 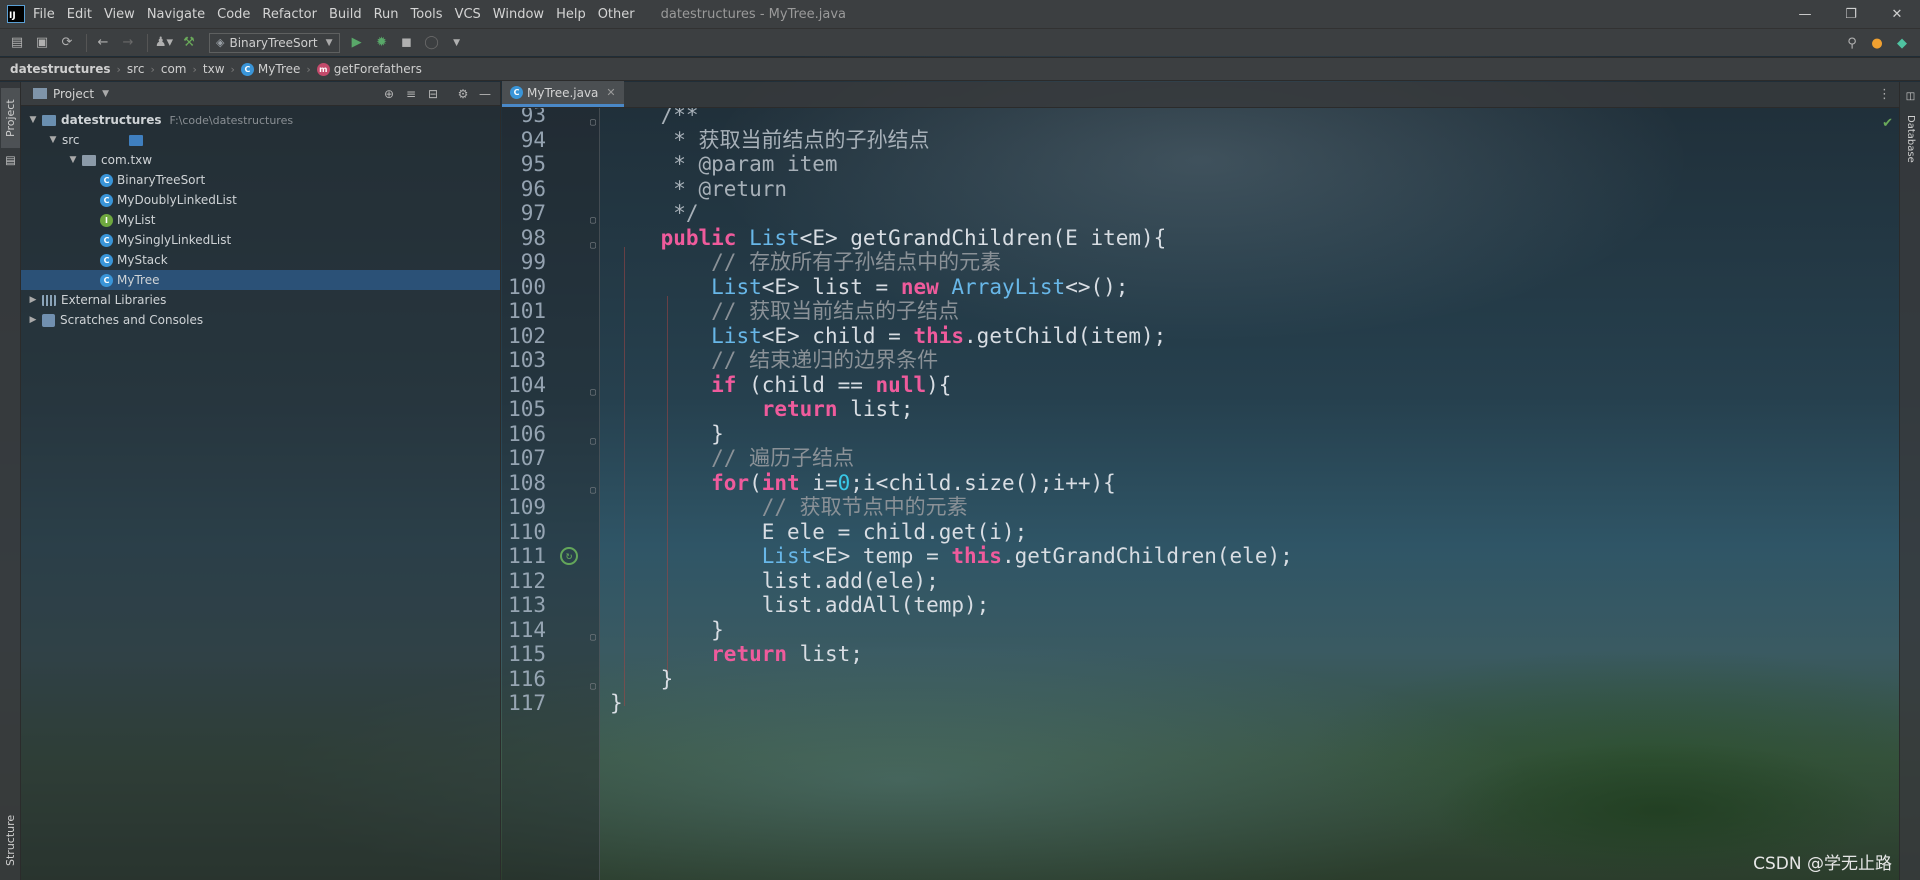 I want to click on minimize-button: —, so click(x=1805, y=14).